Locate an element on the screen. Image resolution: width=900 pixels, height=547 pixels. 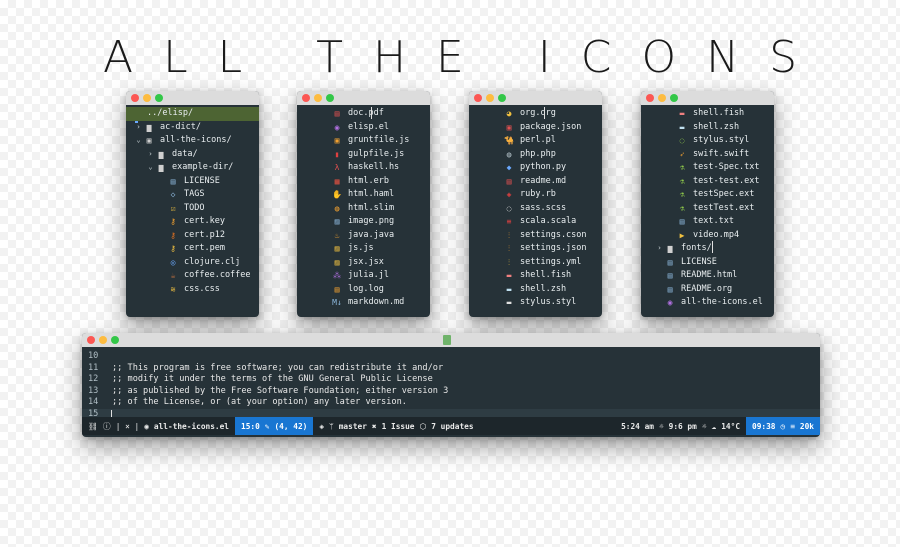
package-updates: 7 updates is located at coordinates (452, 426).